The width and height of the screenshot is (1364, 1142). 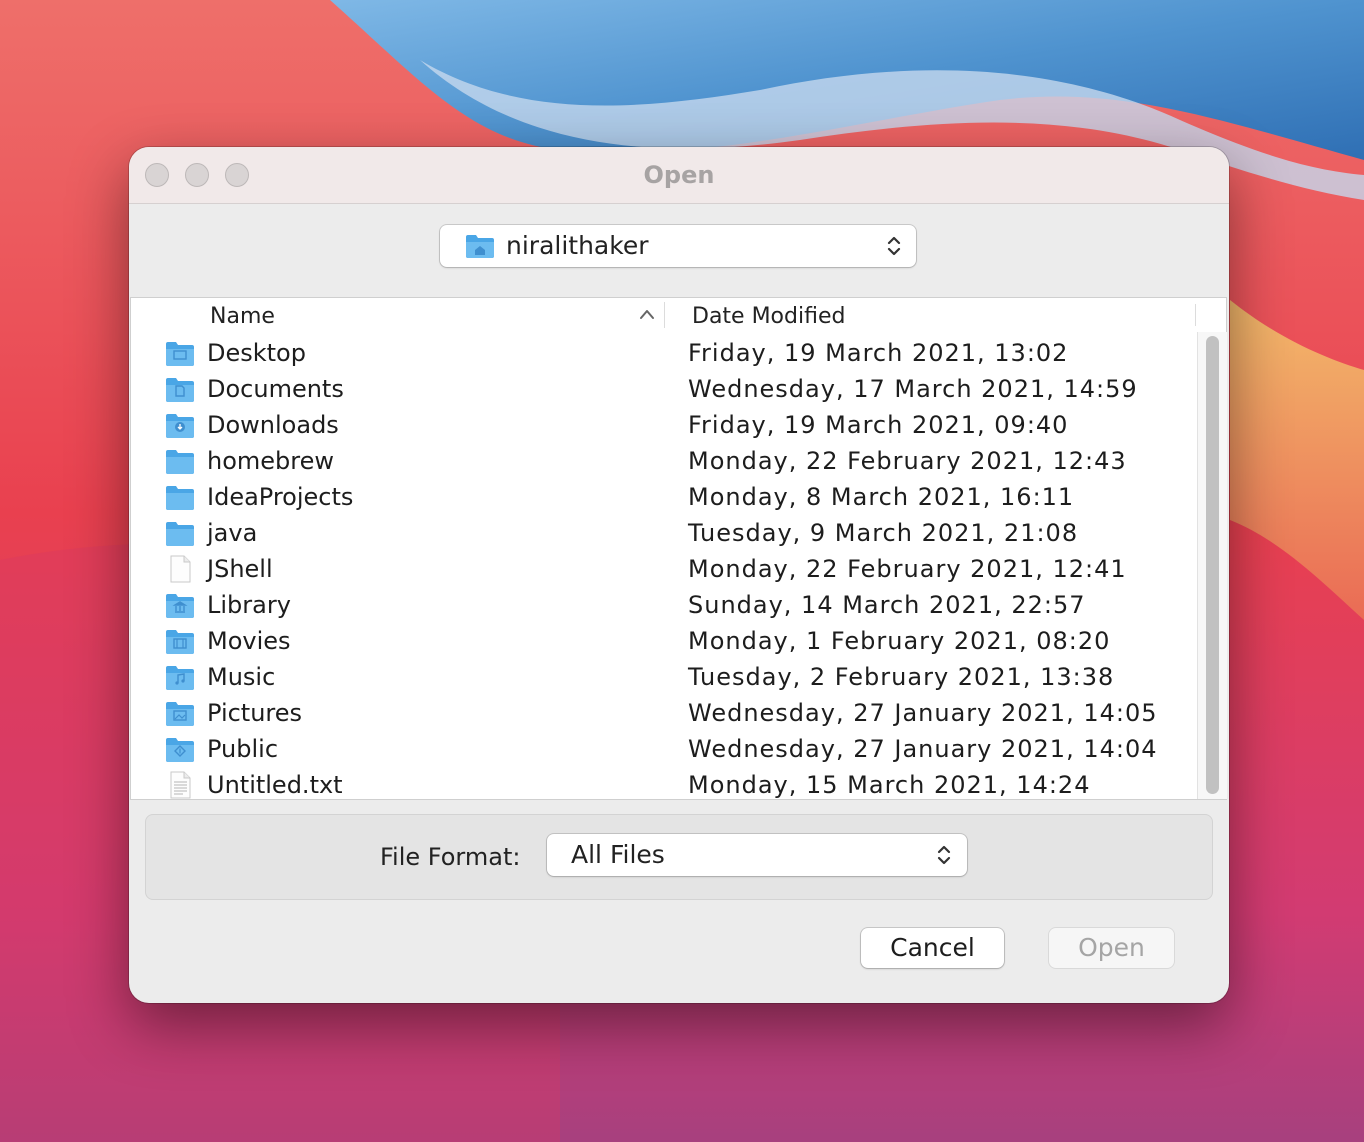 I want to click on library-folder-icon, so click(x=180, y=605).